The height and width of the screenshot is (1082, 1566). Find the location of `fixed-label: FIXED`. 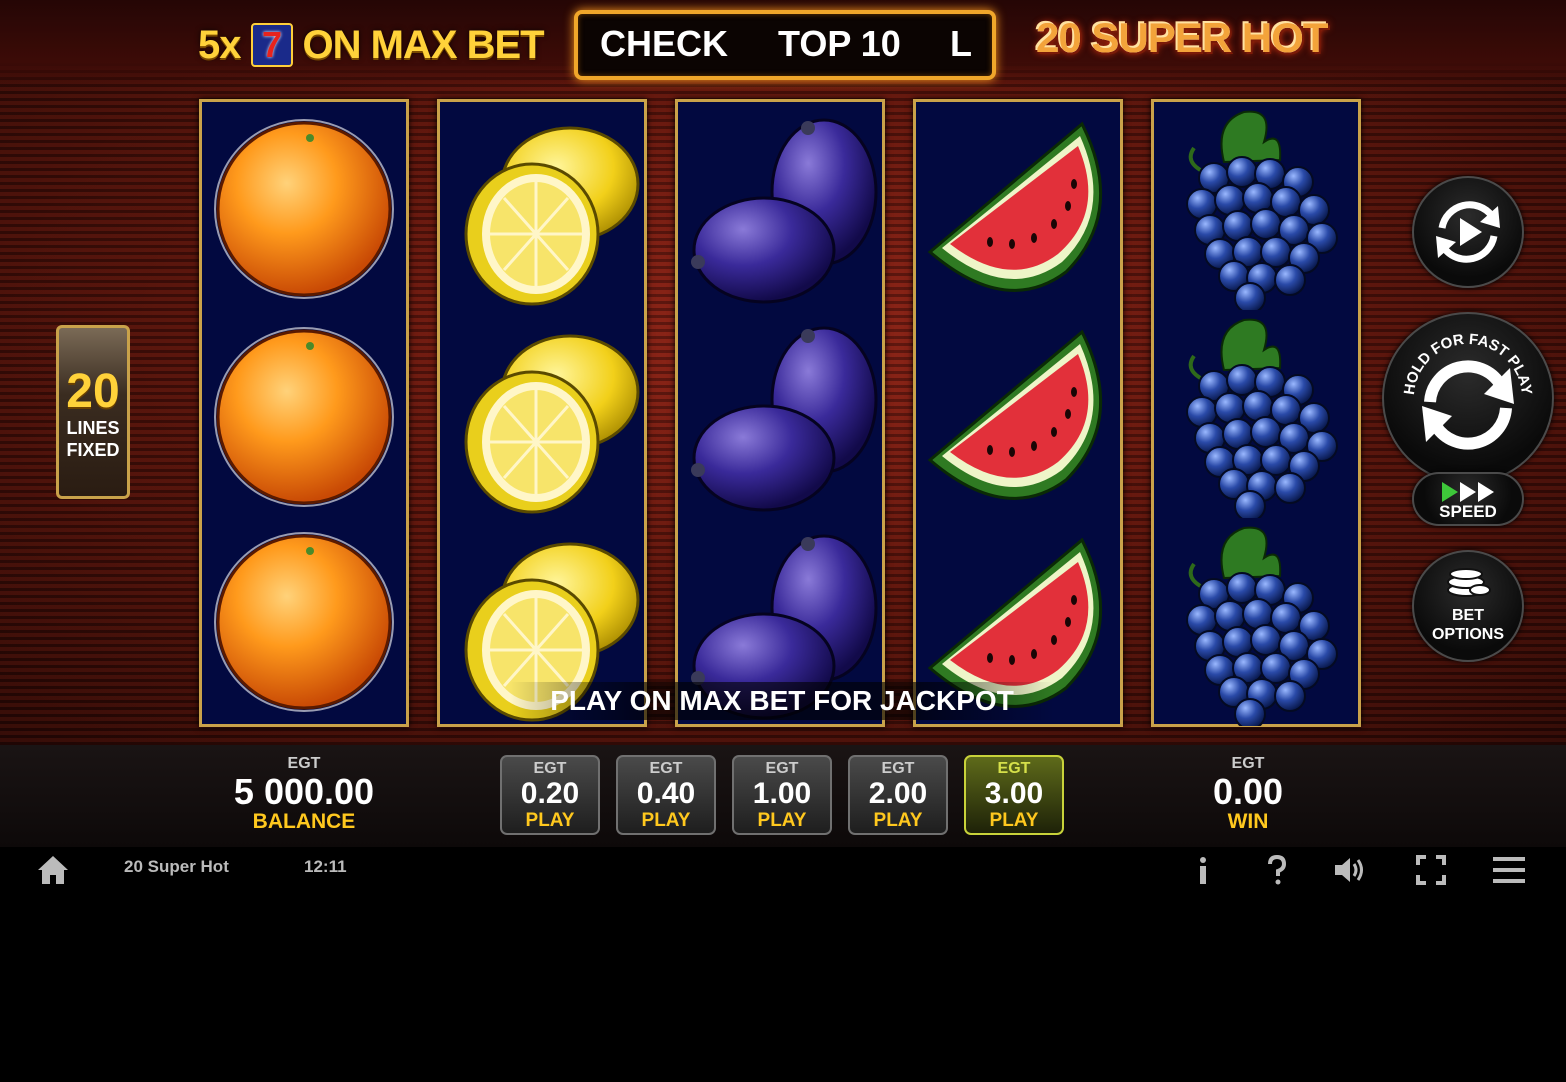

fixed-label: FIXED is located at coordinates (93, 450).